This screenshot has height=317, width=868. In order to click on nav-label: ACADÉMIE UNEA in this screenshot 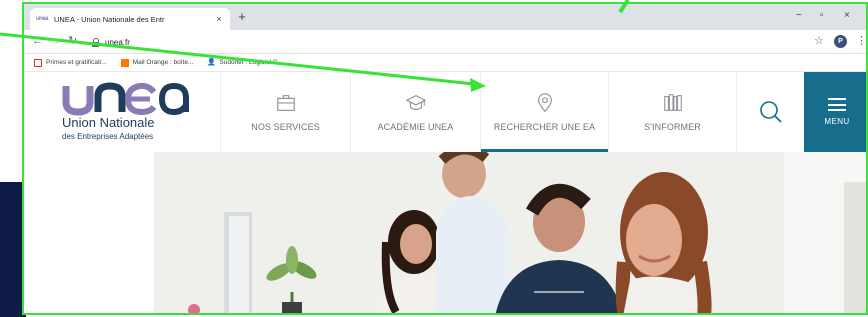, I will do `click(415, 127)`.